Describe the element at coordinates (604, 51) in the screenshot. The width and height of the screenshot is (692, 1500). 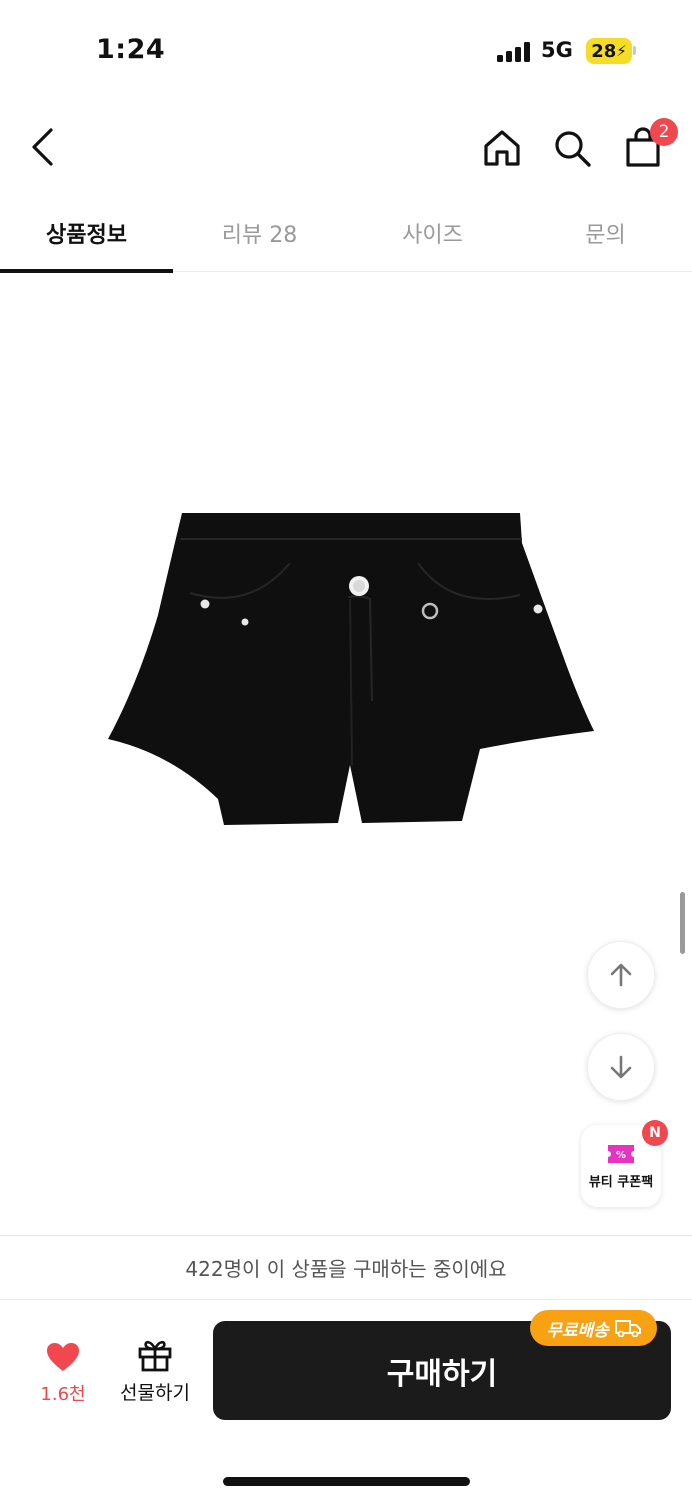
I see `battery-level: 28` at that location.